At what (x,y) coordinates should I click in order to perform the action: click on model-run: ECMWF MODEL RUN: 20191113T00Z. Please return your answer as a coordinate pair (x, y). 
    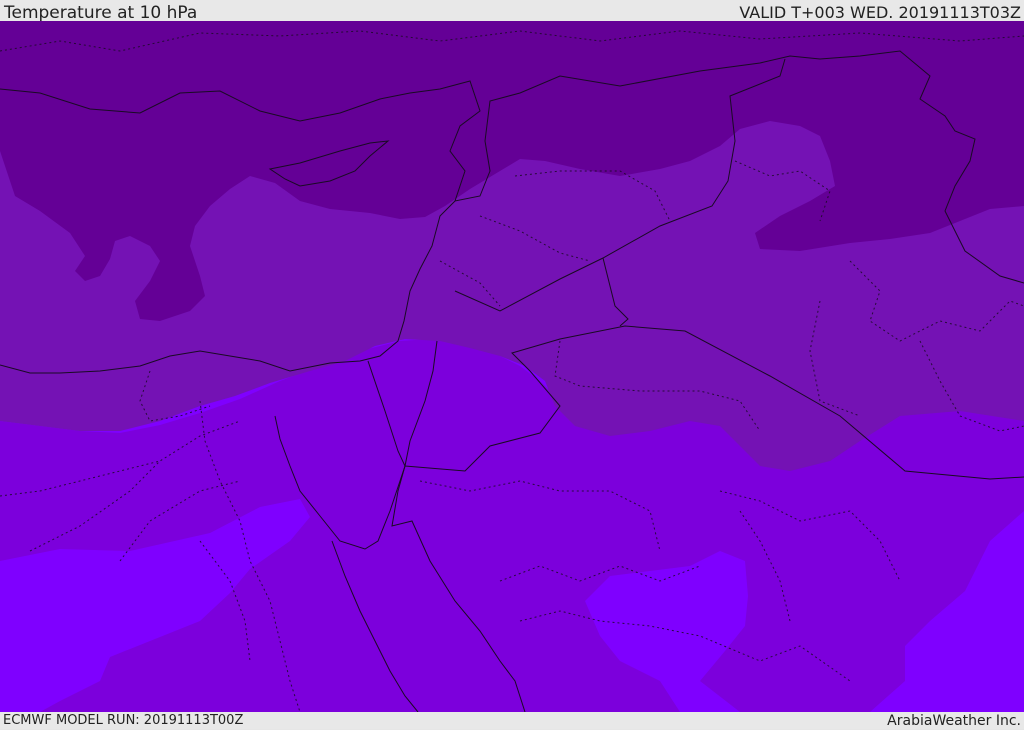
    Looking at the image, I should click on (123, 720).